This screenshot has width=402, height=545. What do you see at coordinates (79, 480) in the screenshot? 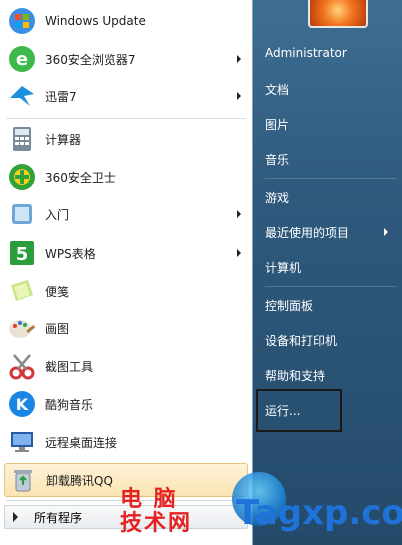
I see `program-label: 卸载腾讯QQ` at bounding box center [79, 480].